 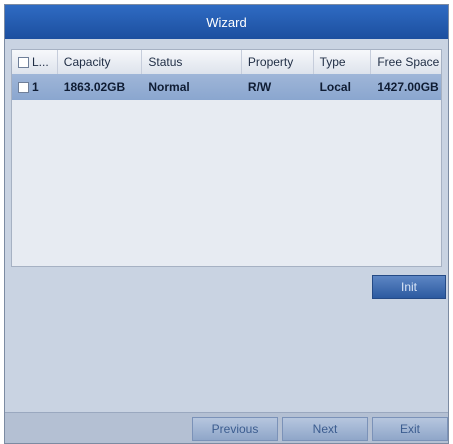 What do you see at coordinates (335, 87) in the screenshot?
I see `row-type: Local` at bounding box center [335, 87].